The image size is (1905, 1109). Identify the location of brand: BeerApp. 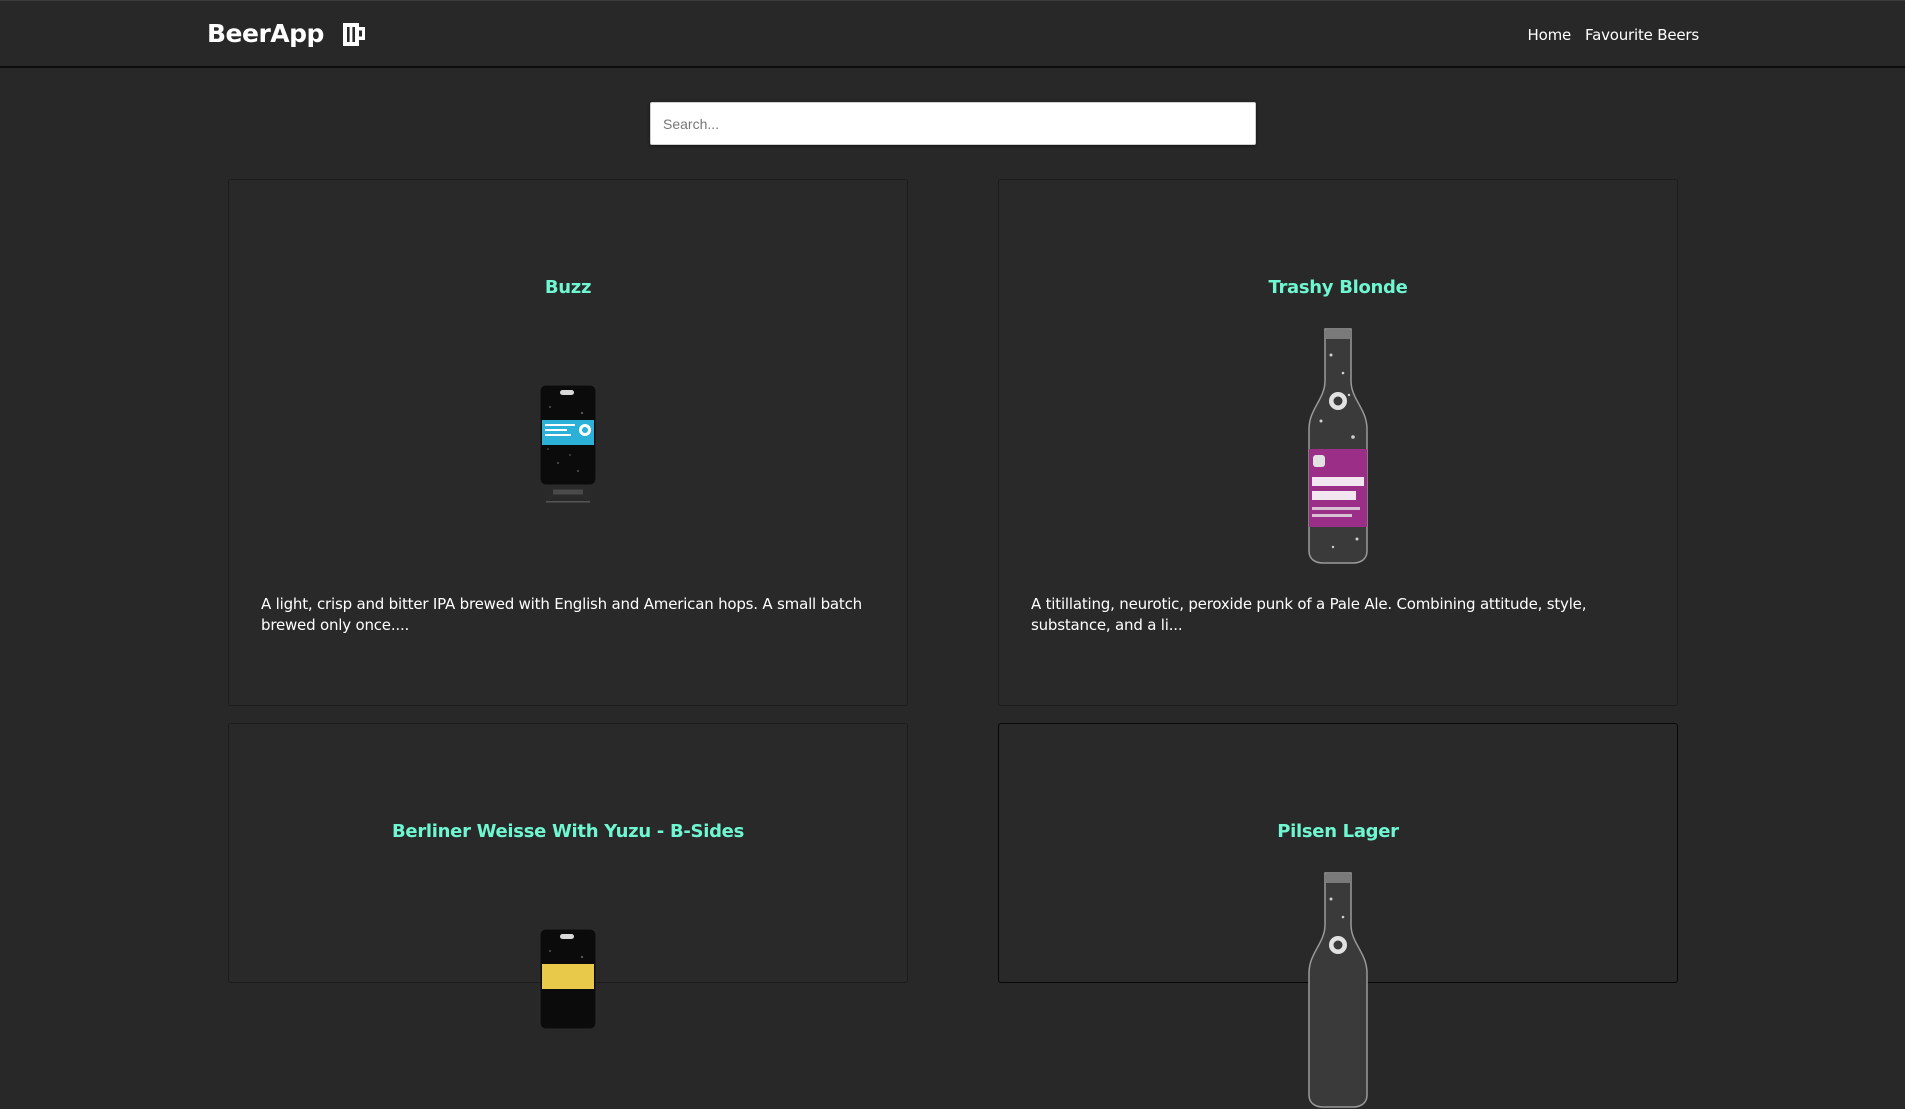
(287, 33).